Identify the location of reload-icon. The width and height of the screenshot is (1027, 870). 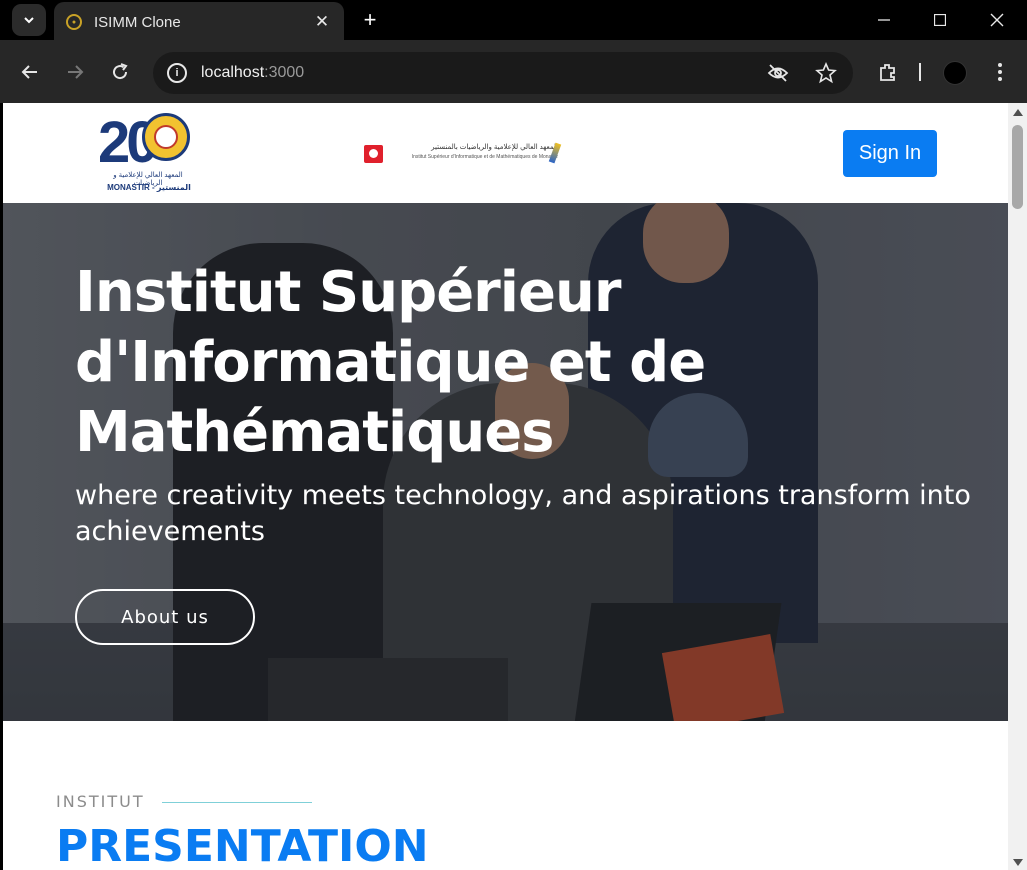
(120, 72).